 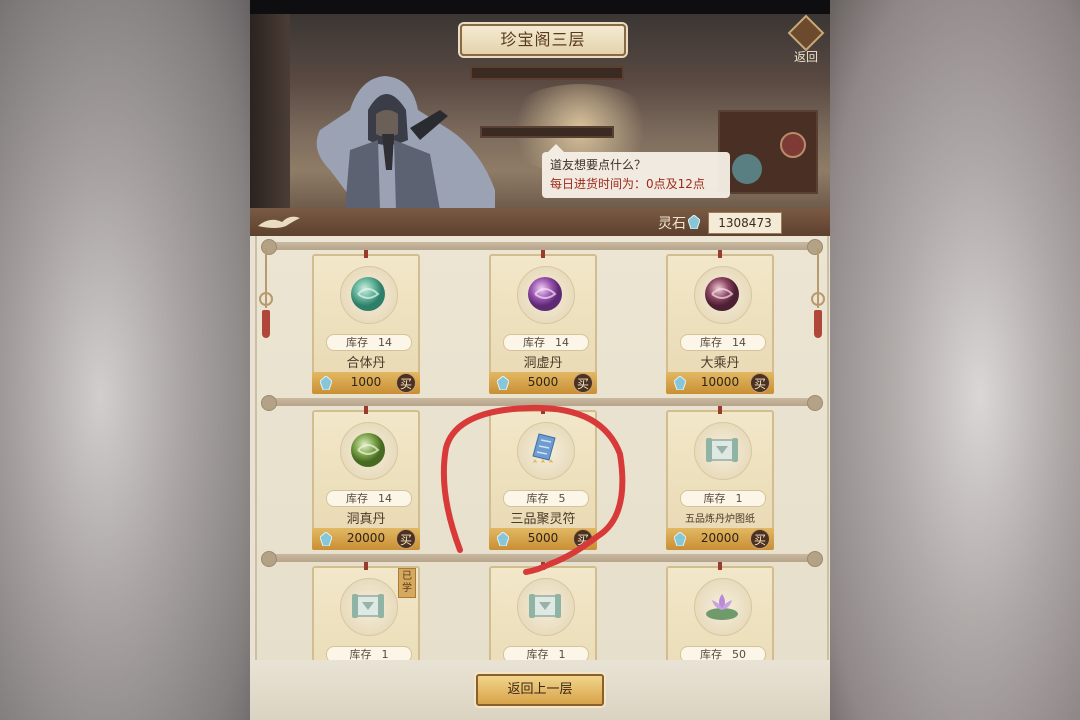 What do you see at coordinates (368, 294) in the screenshot?
I see `green-pill-icon` at bounding box center [368, 294].